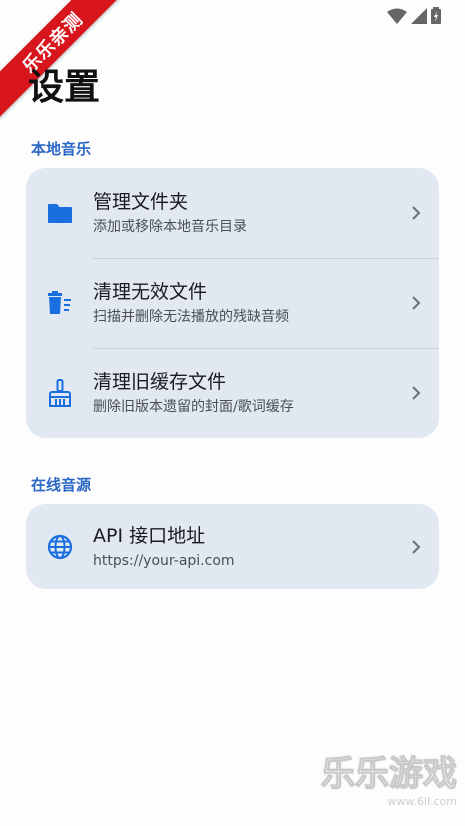  What do you see at coordinates (191, 317) in the screenshot?
I see `row-subtitle: 扫描并删除无法播放的残缺音频` at bounding box center [191, 317].